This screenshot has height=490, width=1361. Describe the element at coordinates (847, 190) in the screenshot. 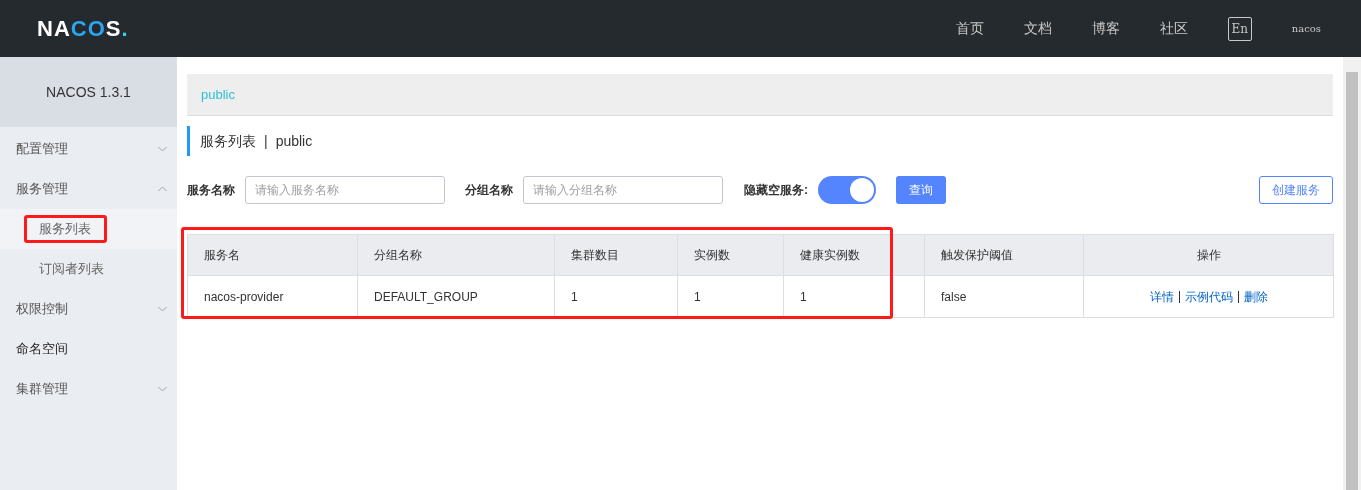

I see `toggle-switch` at that location.